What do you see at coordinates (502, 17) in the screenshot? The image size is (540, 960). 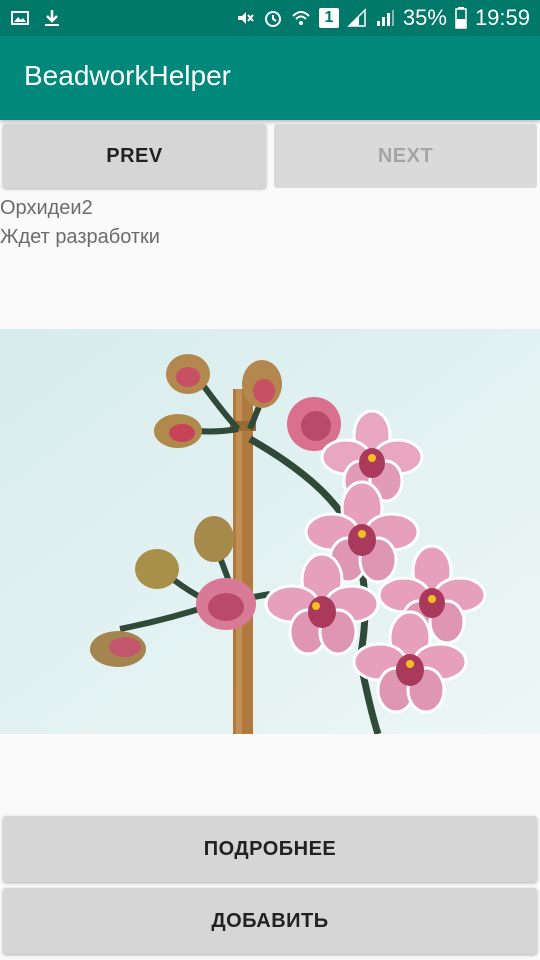 I see `clock: 19:59` at bounding box center [502, 17].